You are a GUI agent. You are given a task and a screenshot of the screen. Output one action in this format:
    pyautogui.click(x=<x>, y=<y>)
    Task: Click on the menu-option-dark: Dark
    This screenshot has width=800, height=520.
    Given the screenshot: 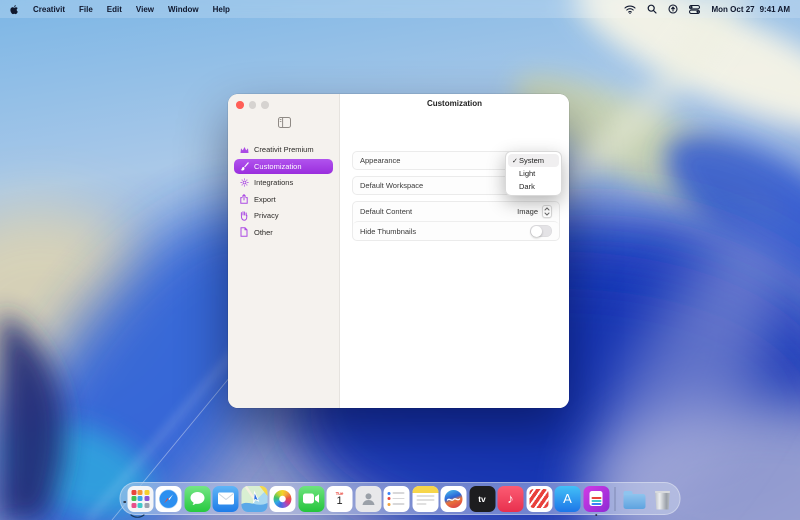 What is the action you would take?
    pyautogui.click(x=533, y=186)
    